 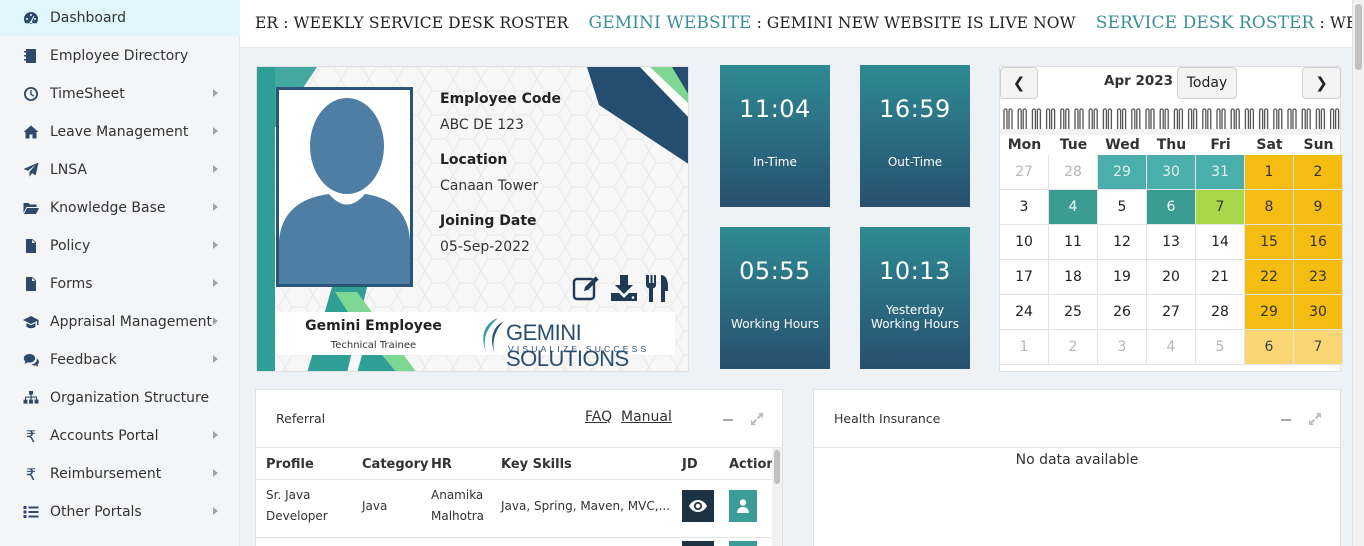 What do you see at coordinates (915, 136) in the screenshot?
I see `out-time-tile: 16:59 Out-Time` at bounding box center [915, 136].